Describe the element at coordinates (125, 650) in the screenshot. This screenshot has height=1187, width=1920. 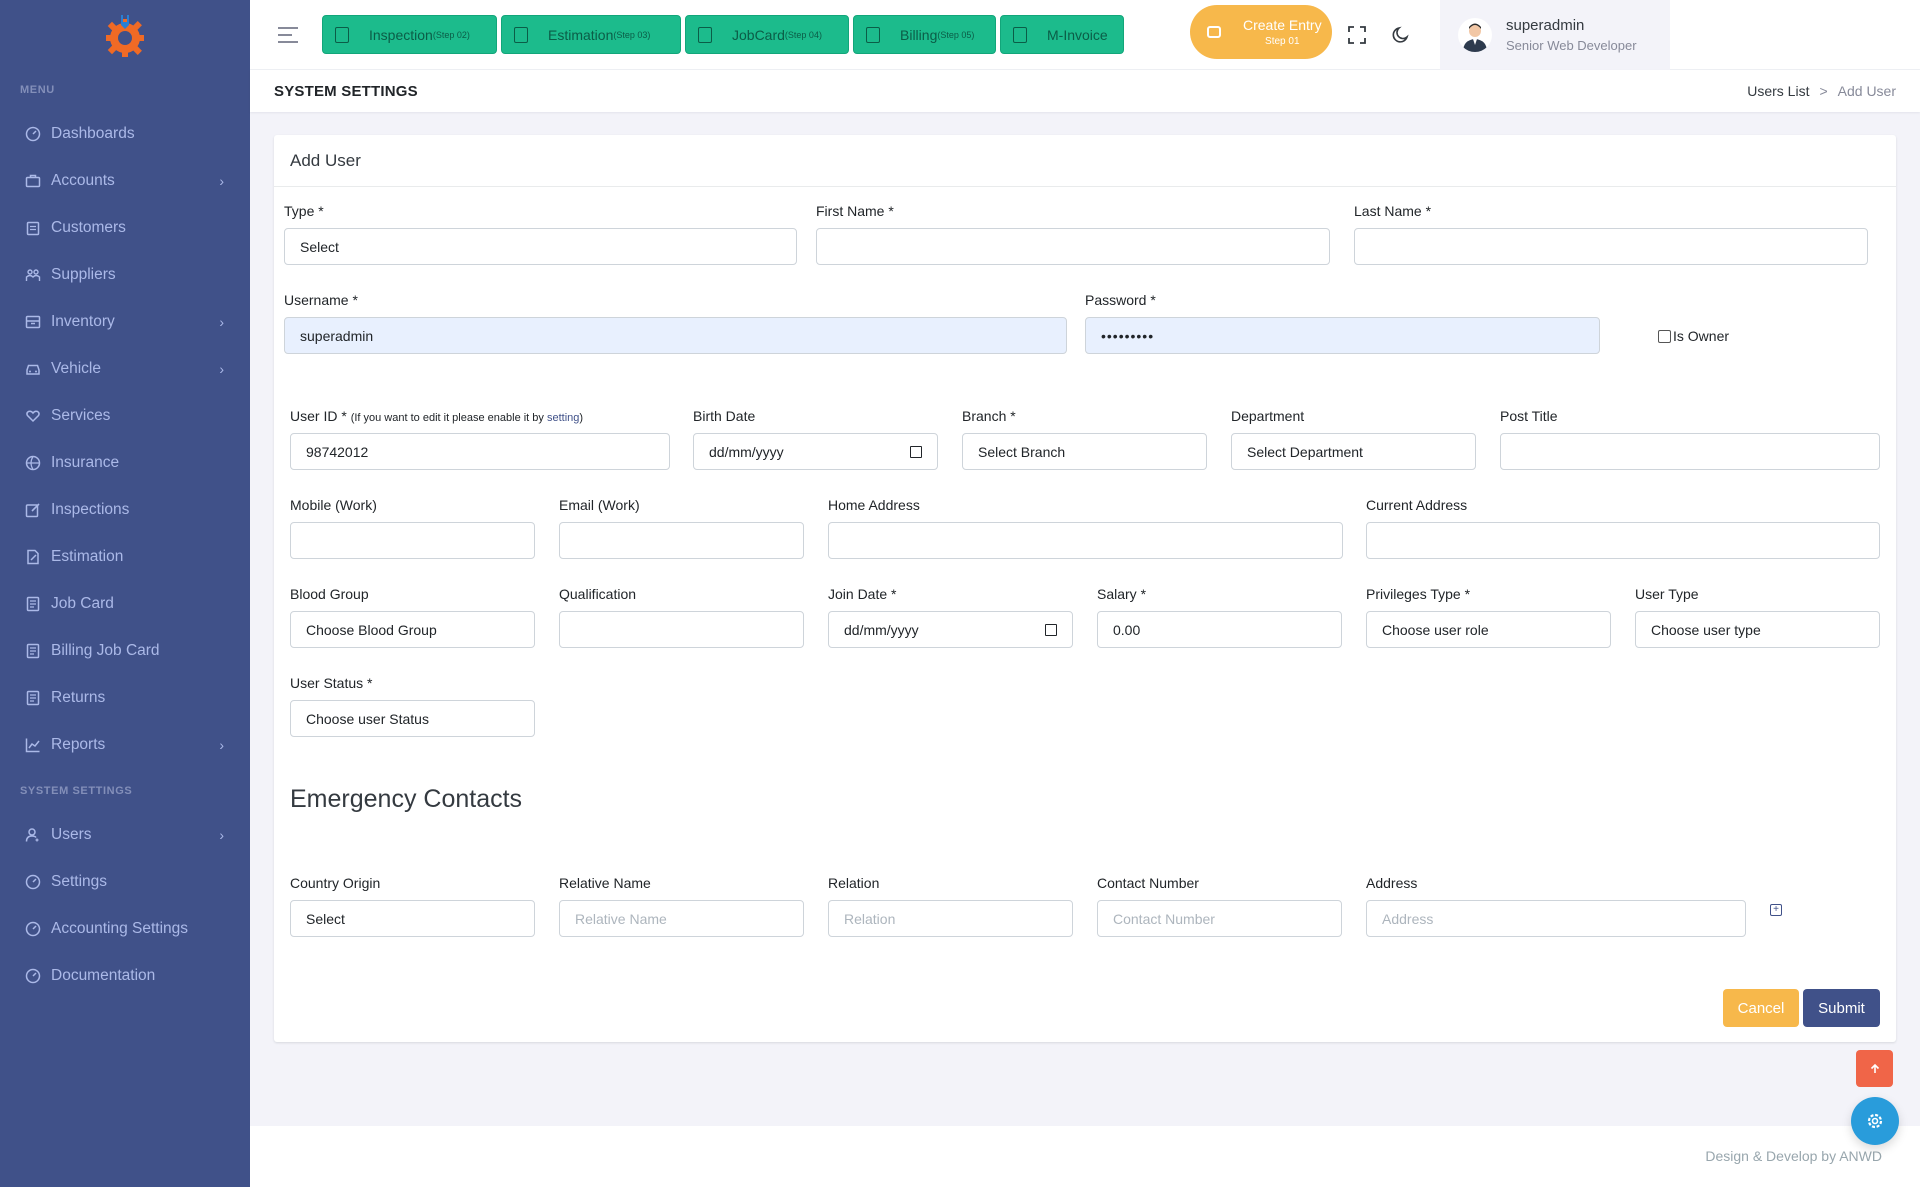
I see `sidebar-item-billing-job-card: Billing Job Card` at that location.